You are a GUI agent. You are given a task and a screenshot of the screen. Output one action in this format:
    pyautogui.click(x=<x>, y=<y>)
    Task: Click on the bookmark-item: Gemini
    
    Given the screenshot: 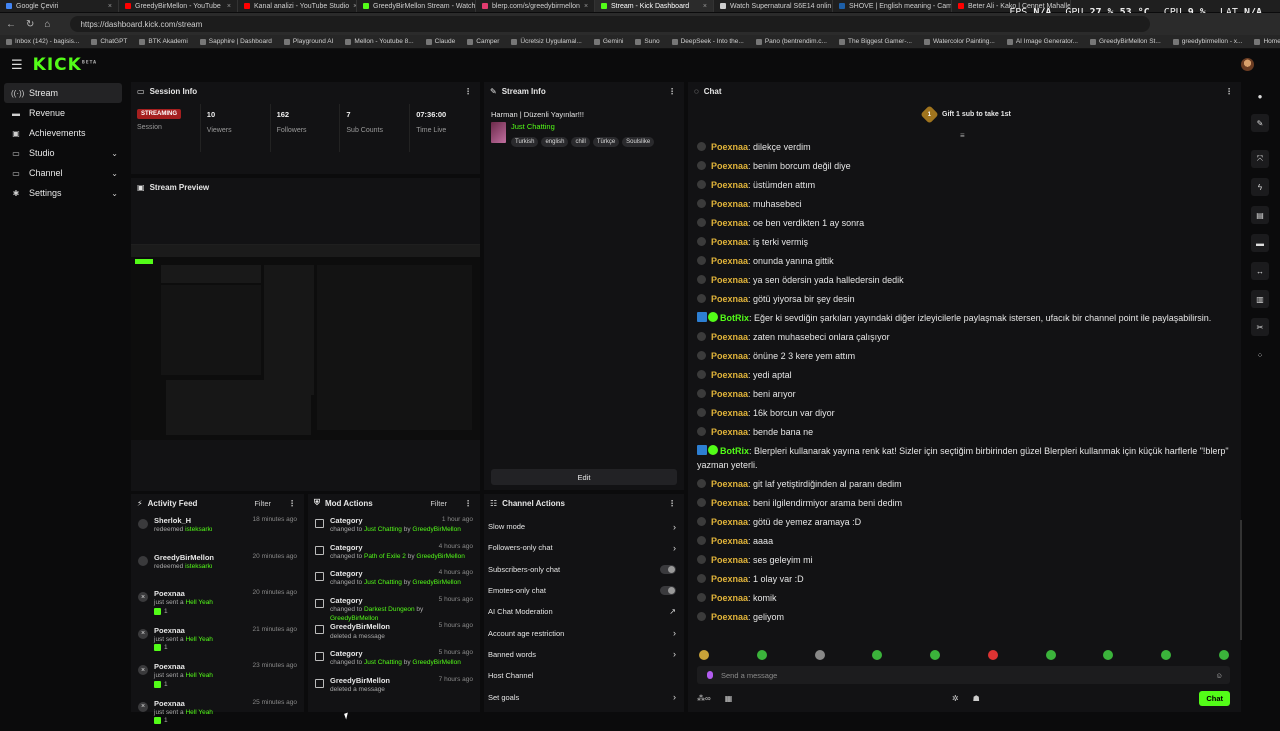 What is the action you would take?
    pyautogui.click(x=609, y=41)
    